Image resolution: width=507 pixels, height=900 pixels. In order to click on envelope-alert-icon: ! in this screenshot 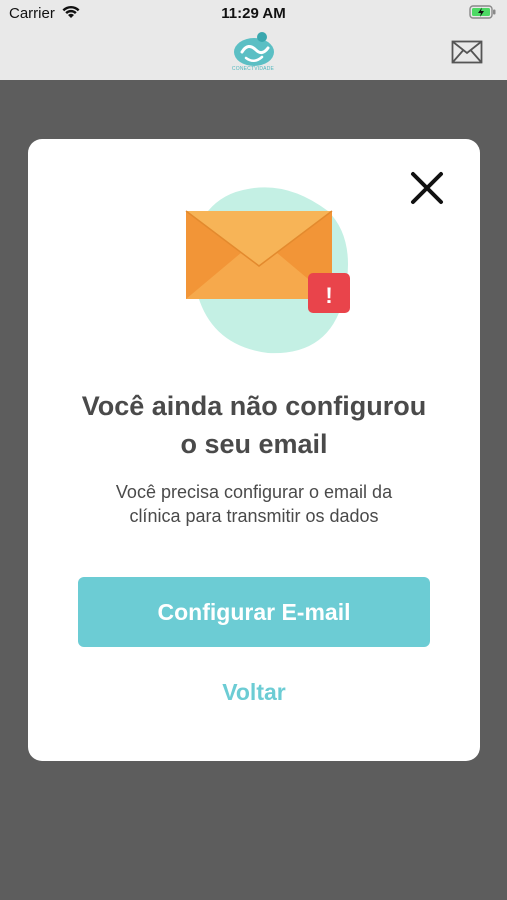, I will do `click(263, 271)`.